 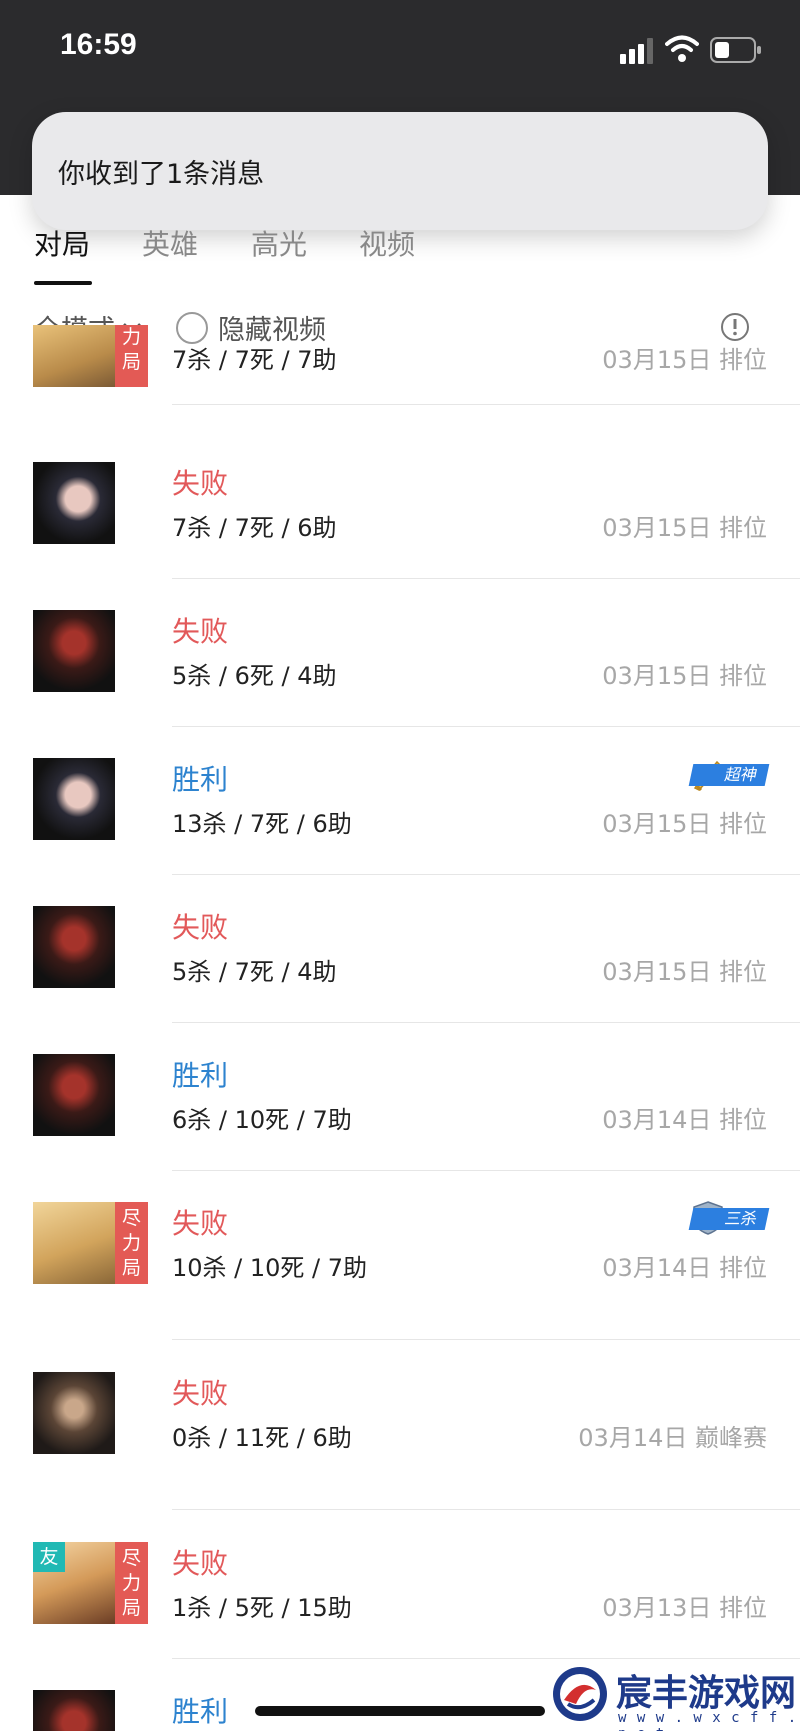 I want to click on match-row: 失败 0杀 / 11死 / 6助 03月14日 巅峰赛, so click(x=400, y=1445).